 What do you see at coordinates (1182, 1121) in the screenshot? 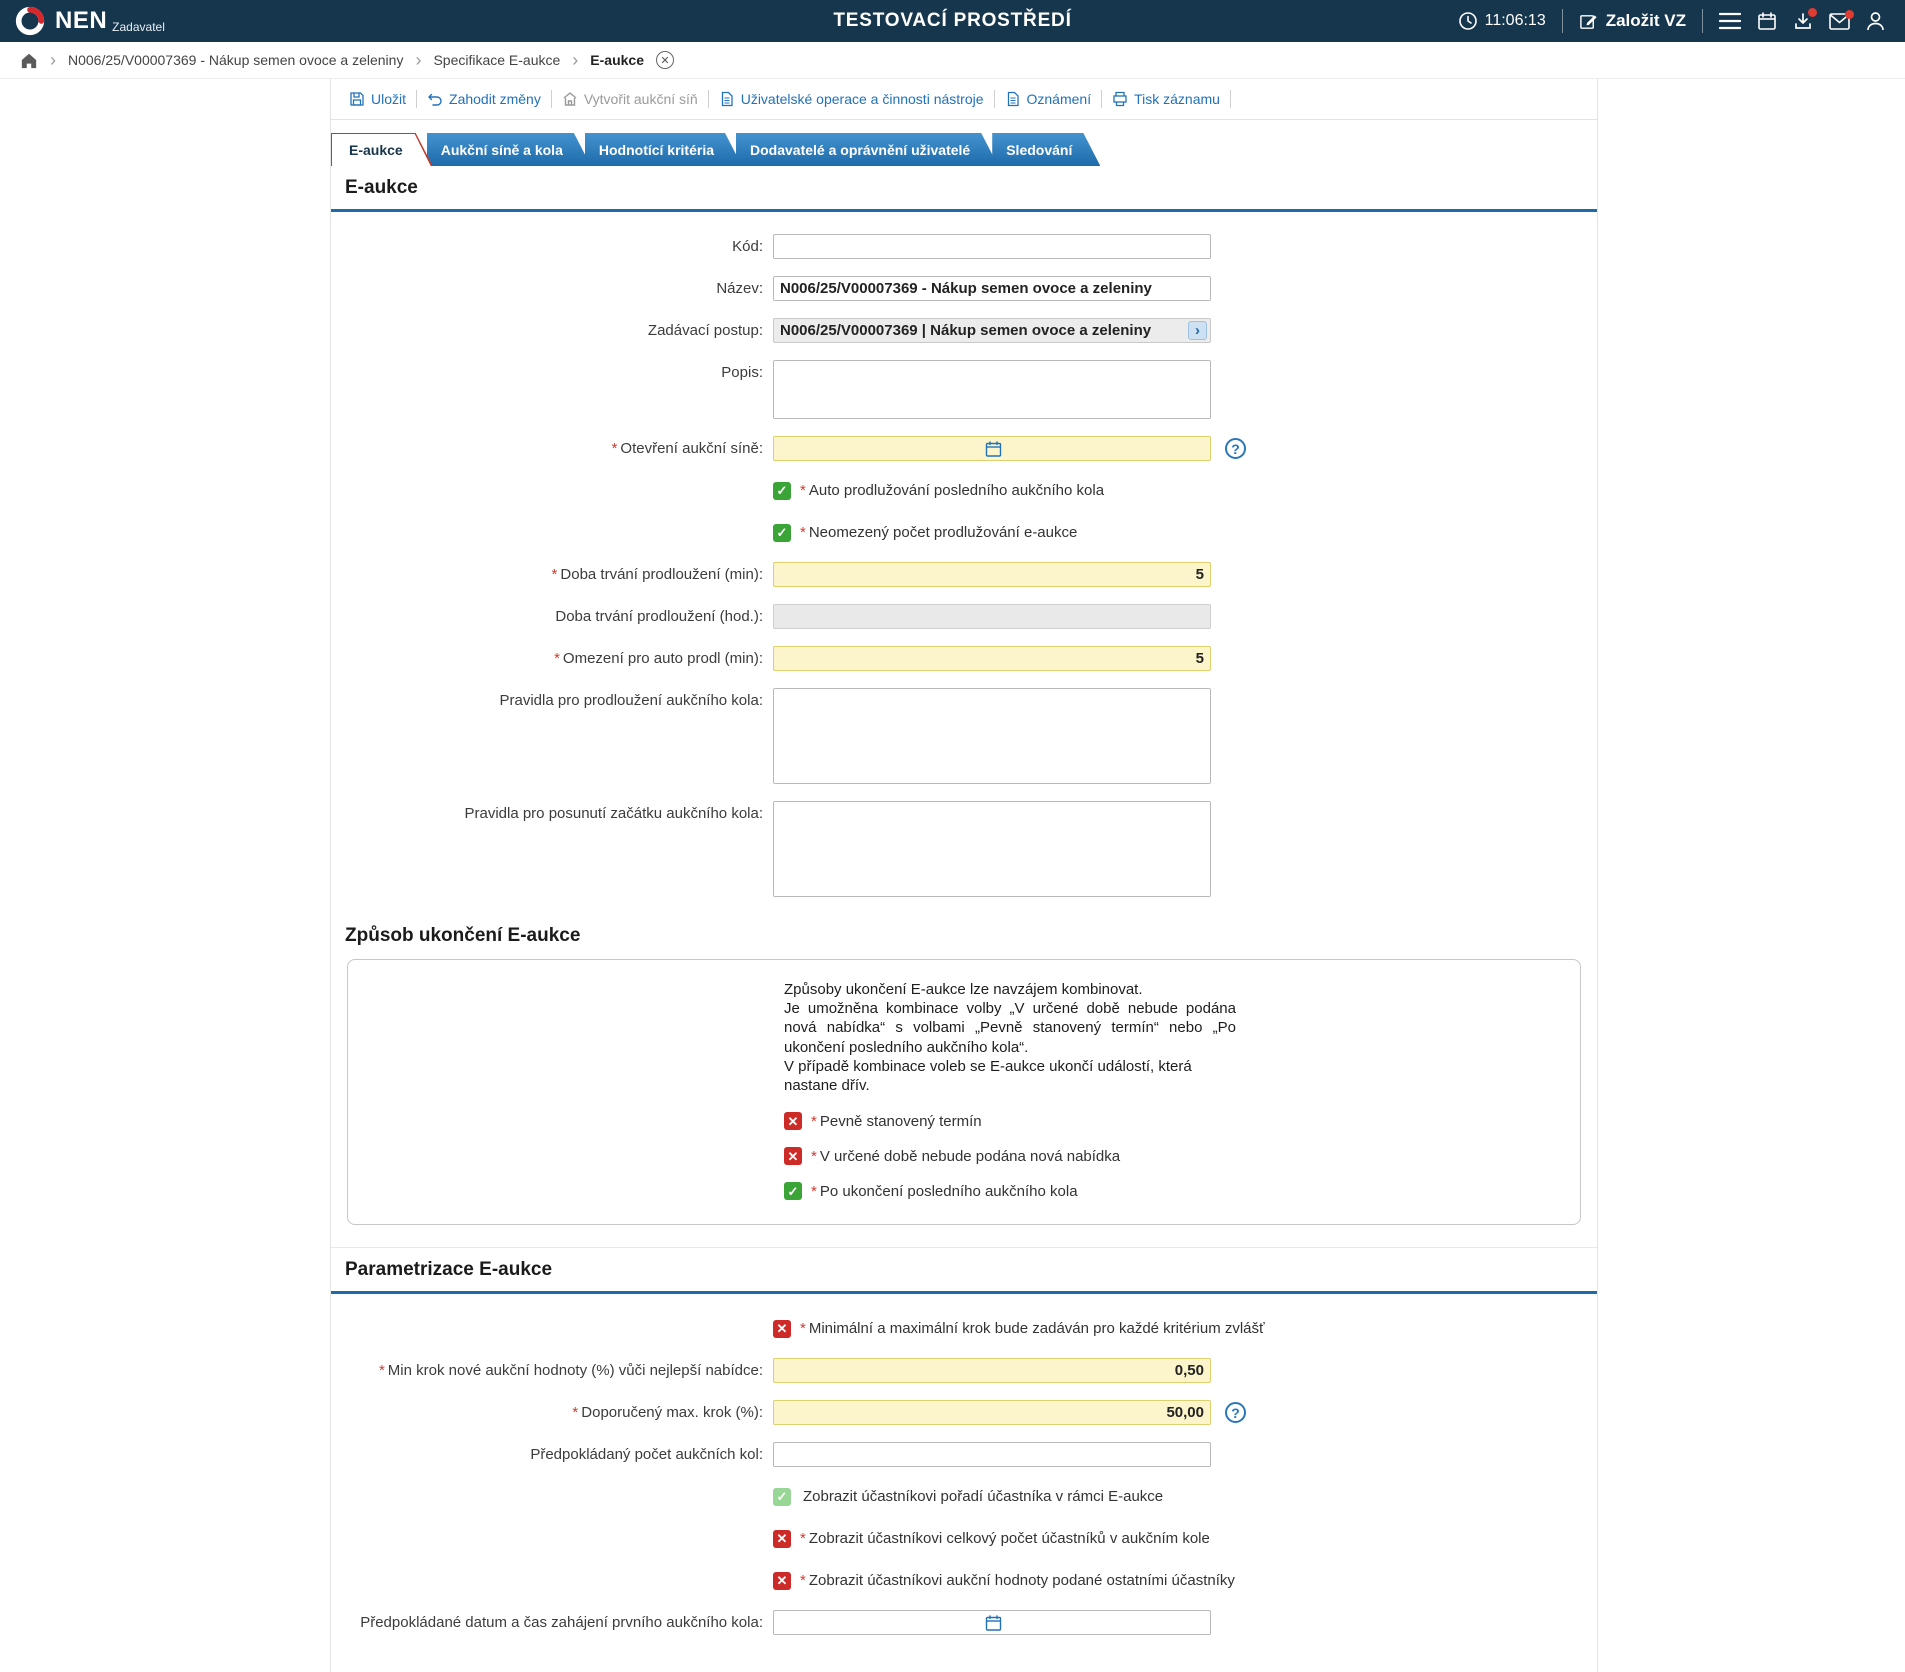
I see `checkbox-row-pevny-termin: *Pevně stanovený termín` at bounding box center [1182, 1121].